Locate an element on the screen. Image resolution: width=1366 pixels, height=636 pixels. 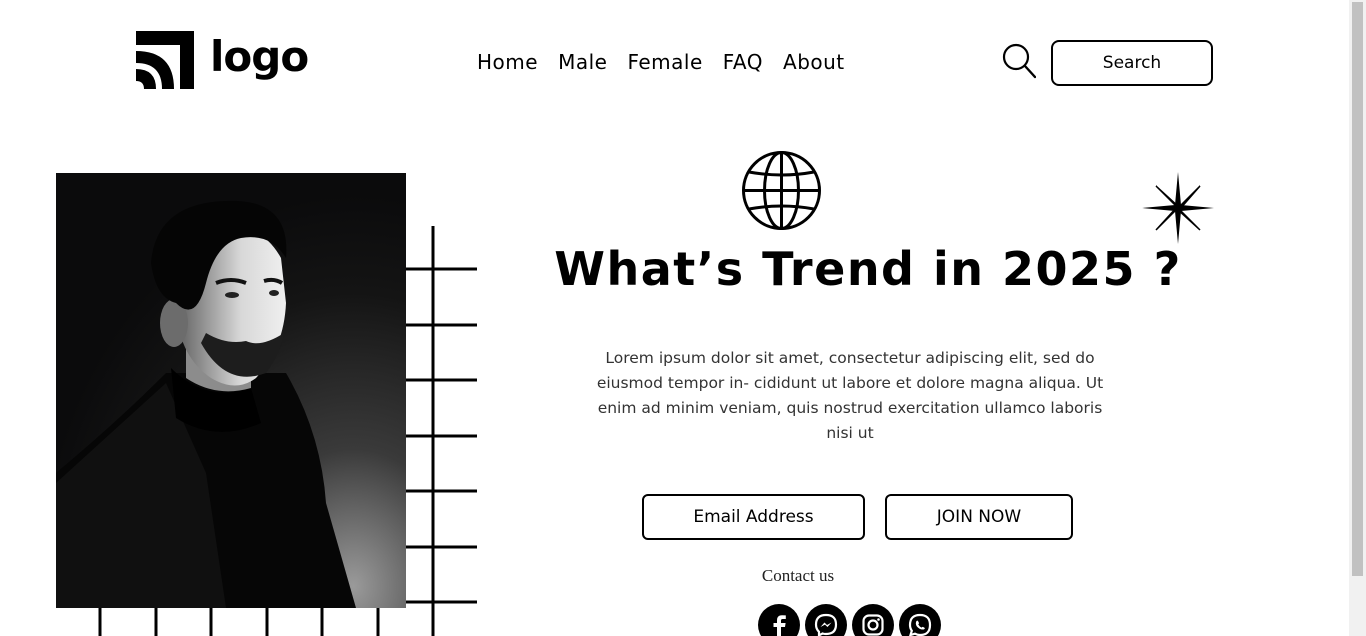
nav-item-home: Home is located at coordinates (507, 62).